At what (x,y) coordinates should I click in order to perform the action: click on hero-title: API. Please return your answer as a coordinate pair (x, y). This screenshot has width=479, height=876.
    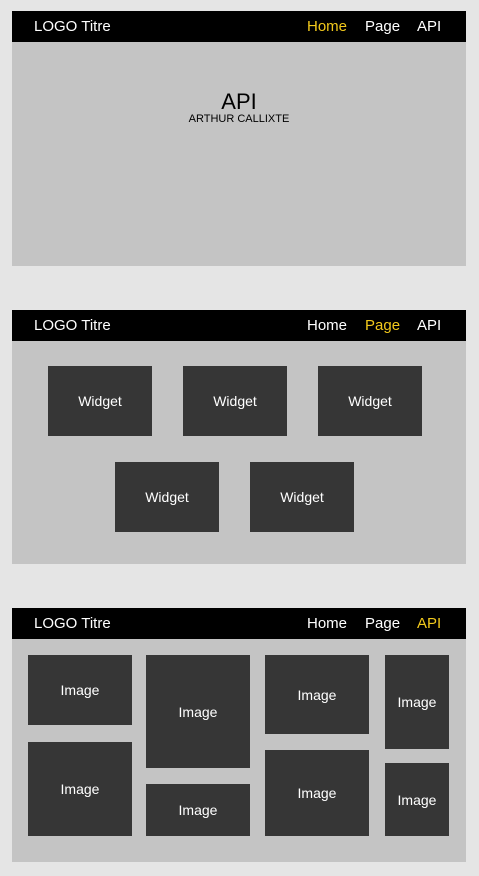
    Looking at the image, I should click on (239, 101).